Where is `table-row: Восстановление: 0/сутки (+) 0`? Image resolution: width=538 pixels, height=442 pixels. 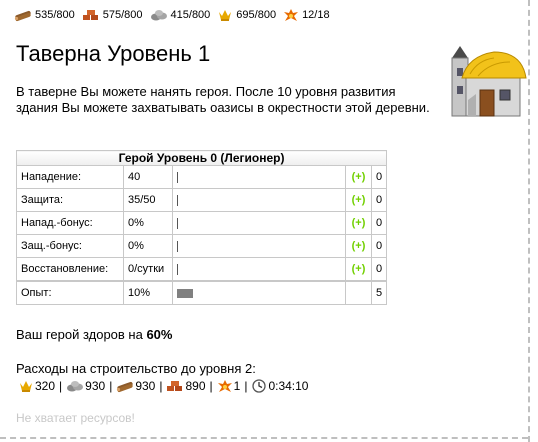 table-row: Восстановление: 0/сутки (+) 0 is located at coordinates (202, 269).